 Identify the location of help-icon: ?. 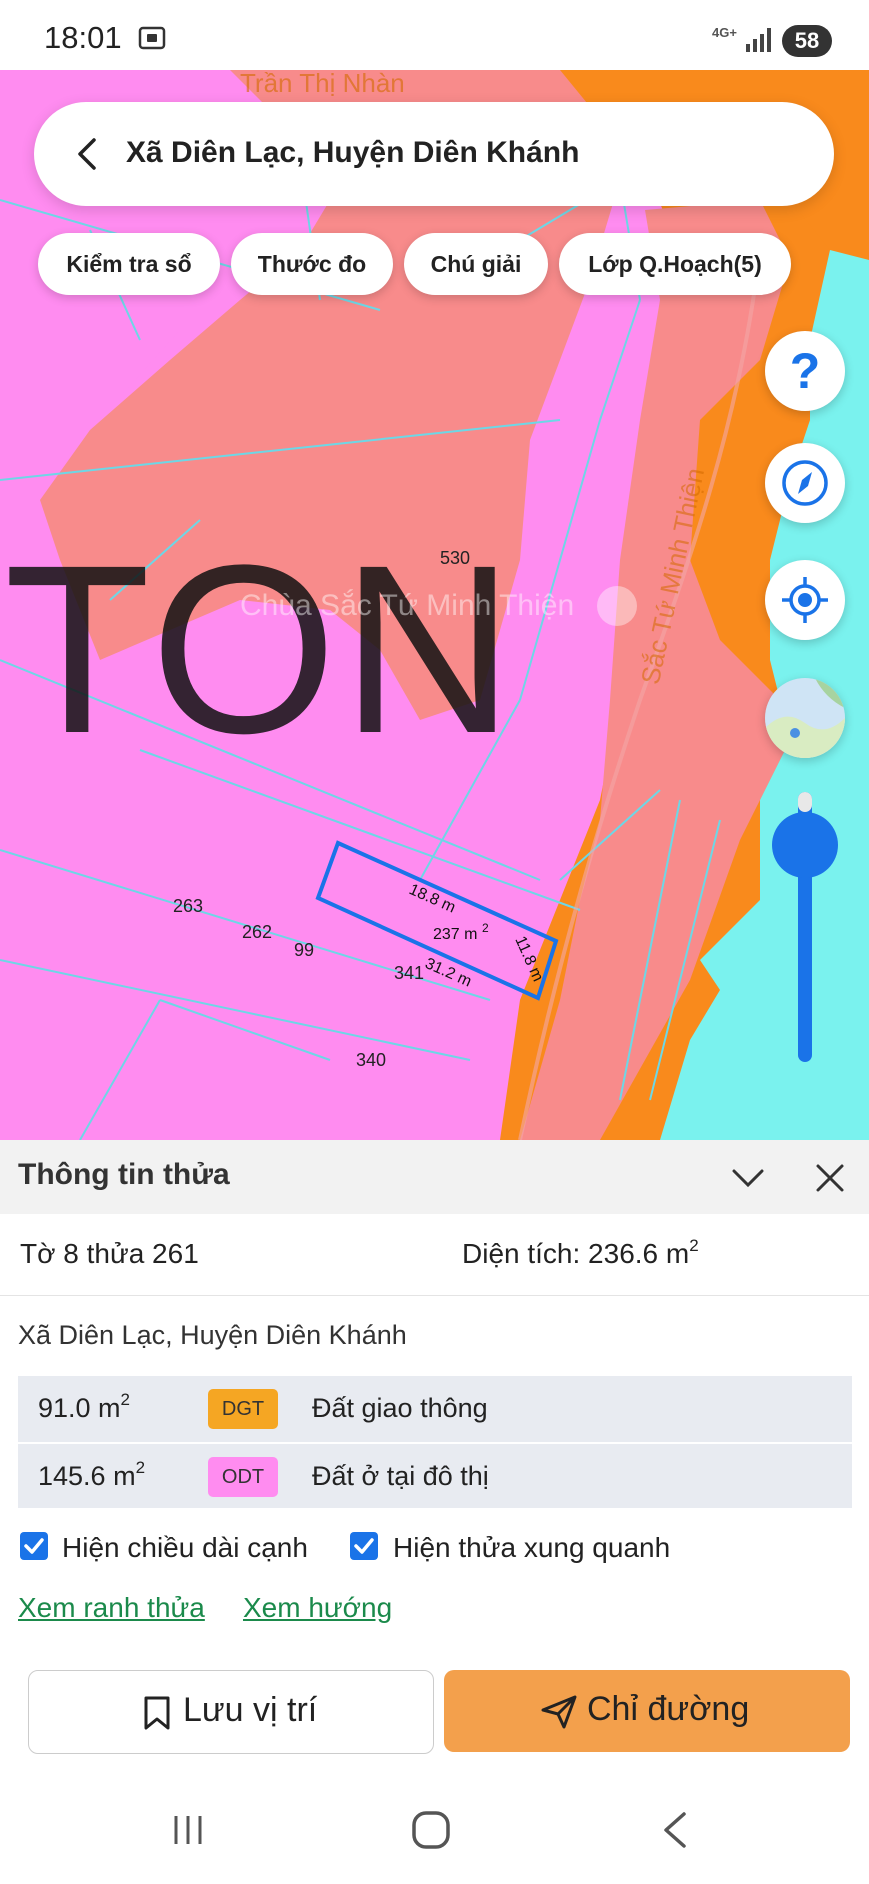
(805, 371).